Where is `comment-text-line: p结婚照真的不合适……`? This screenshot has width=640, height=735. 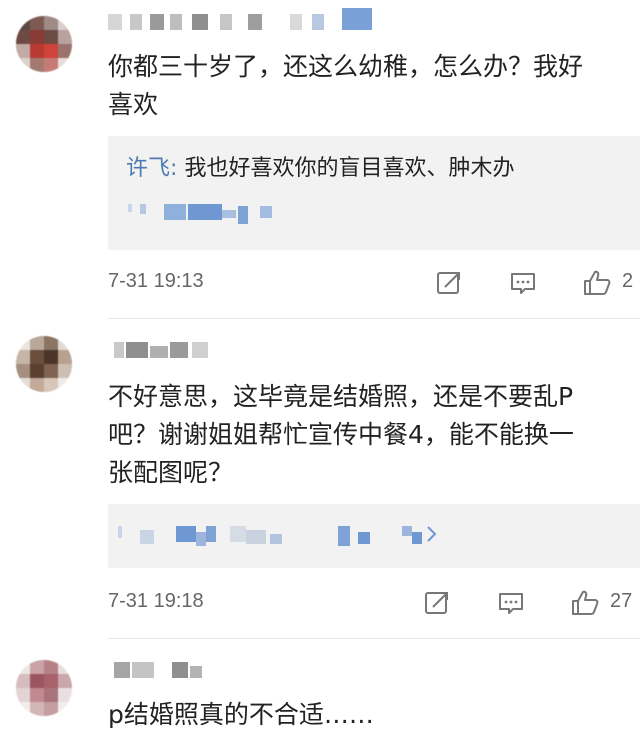 comment-text-line: p结婚照真的不合适…… is located at coordinates (241, 714).